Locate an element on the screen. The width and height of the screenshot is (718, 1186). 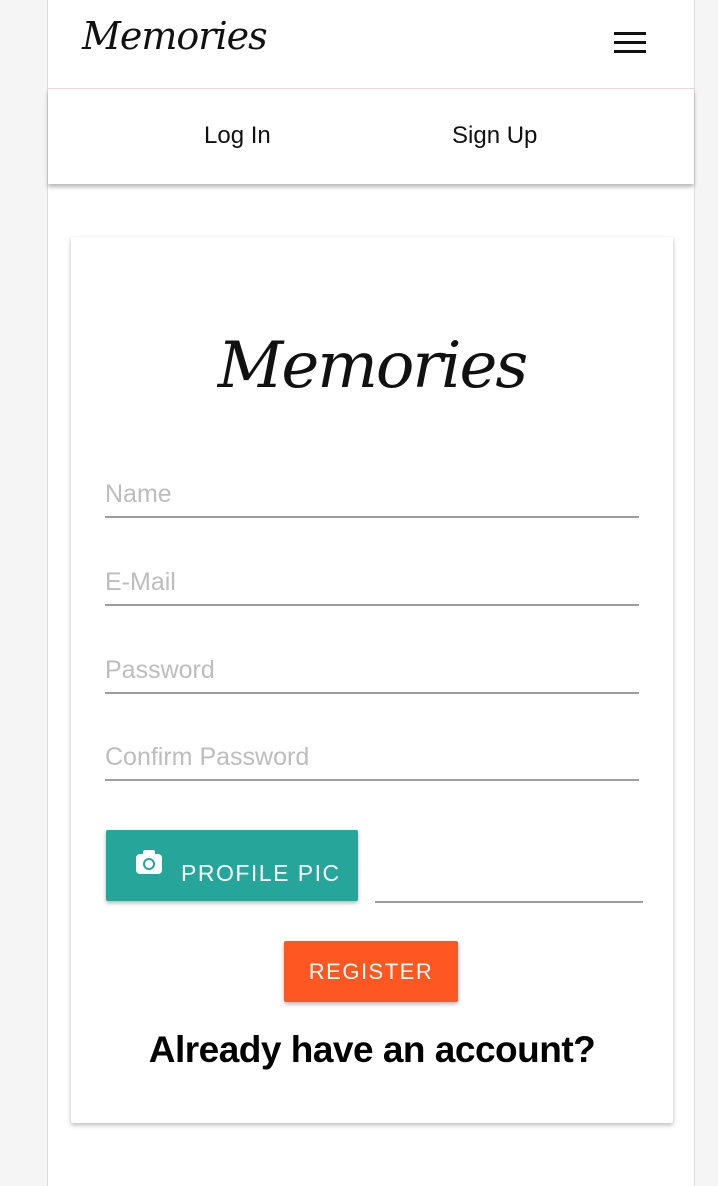
card-logo: Memories is located at coordinates (372, 366).